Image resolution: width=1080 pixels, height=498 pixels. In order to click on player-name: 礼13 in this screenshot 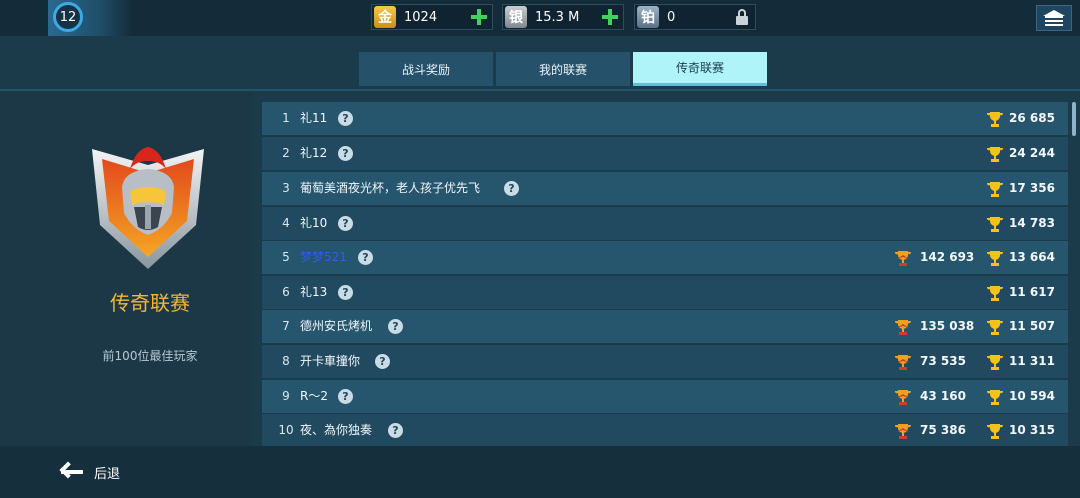, I will do `click(314, 292)`.